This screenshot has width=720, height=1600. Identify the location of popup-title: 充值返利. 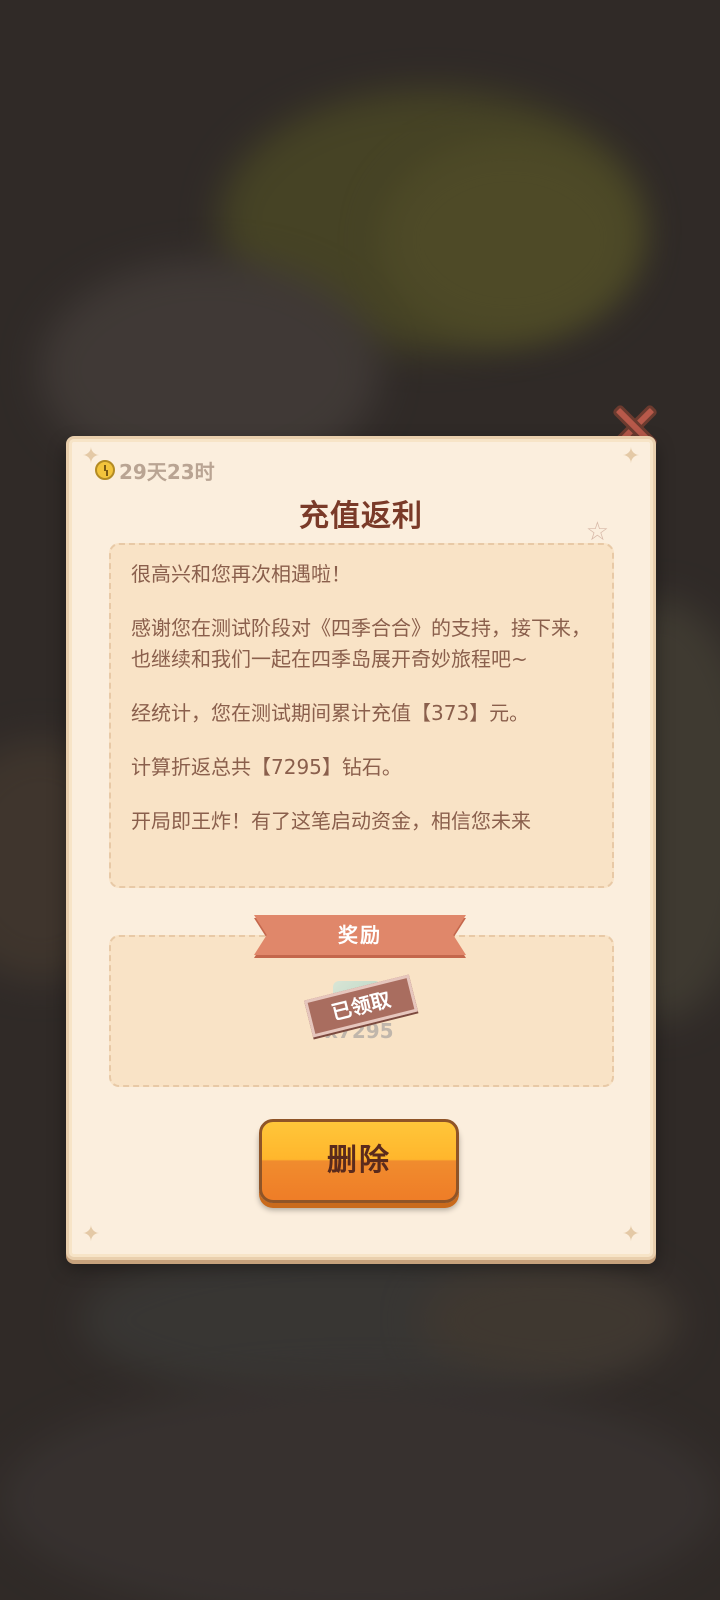
(361, 516).